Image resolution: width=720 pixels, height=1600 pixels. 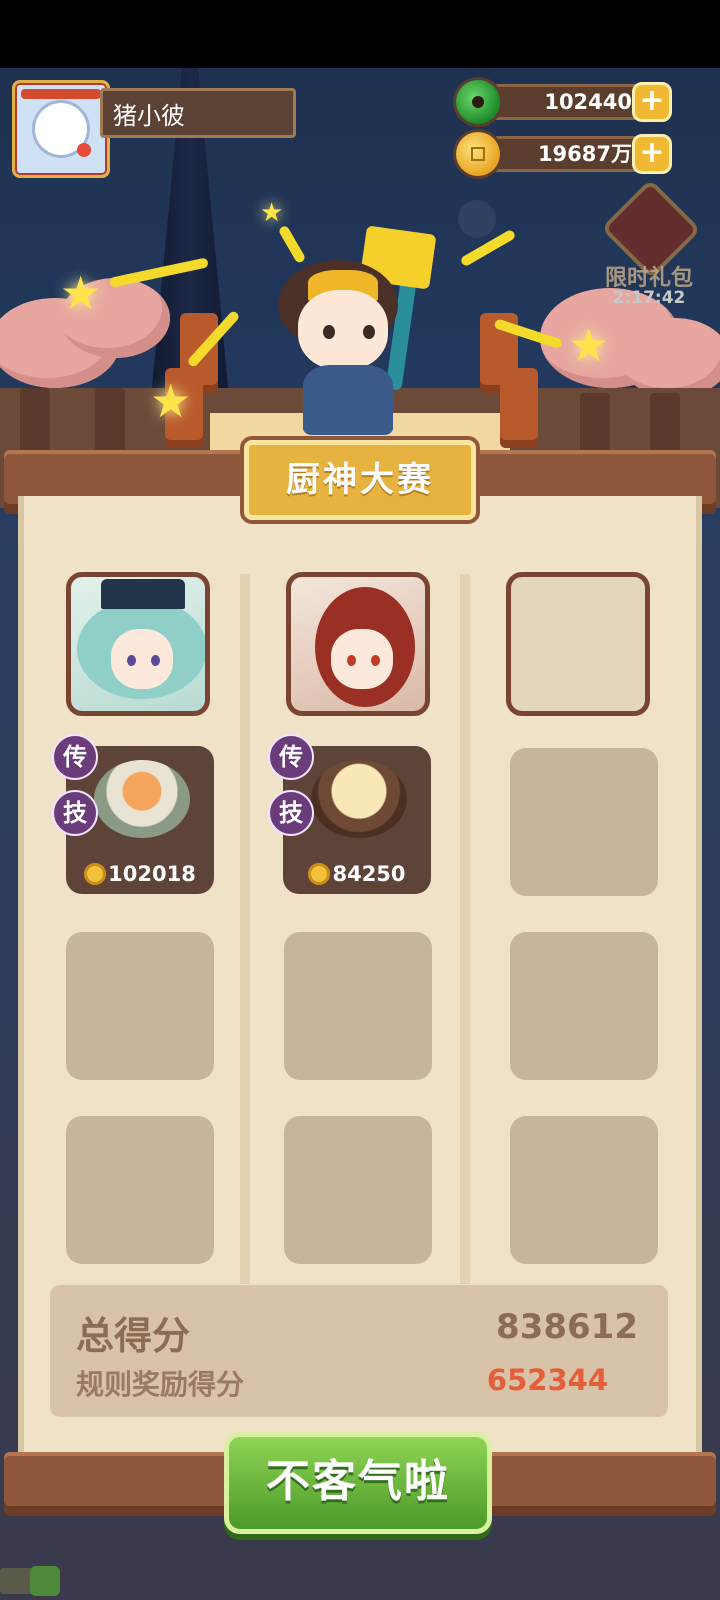 I want to click on drawer-handle, so click(x=30, y=1581).